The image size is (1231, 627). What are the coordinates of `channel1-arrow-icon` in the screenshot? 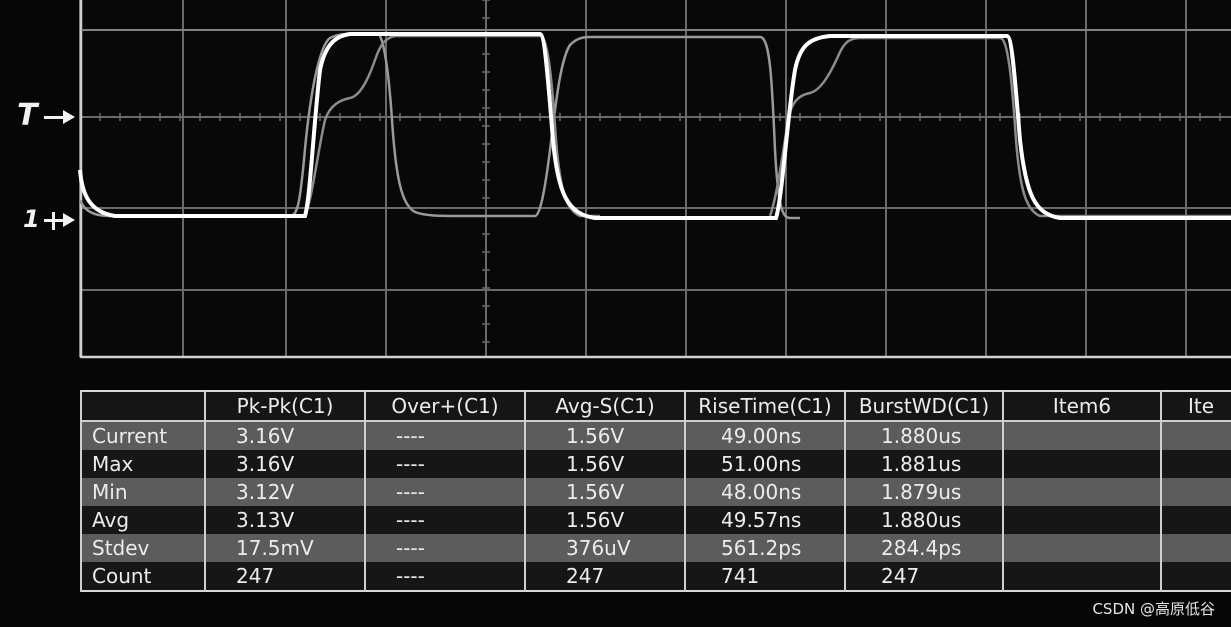 It's located at (69, 220).